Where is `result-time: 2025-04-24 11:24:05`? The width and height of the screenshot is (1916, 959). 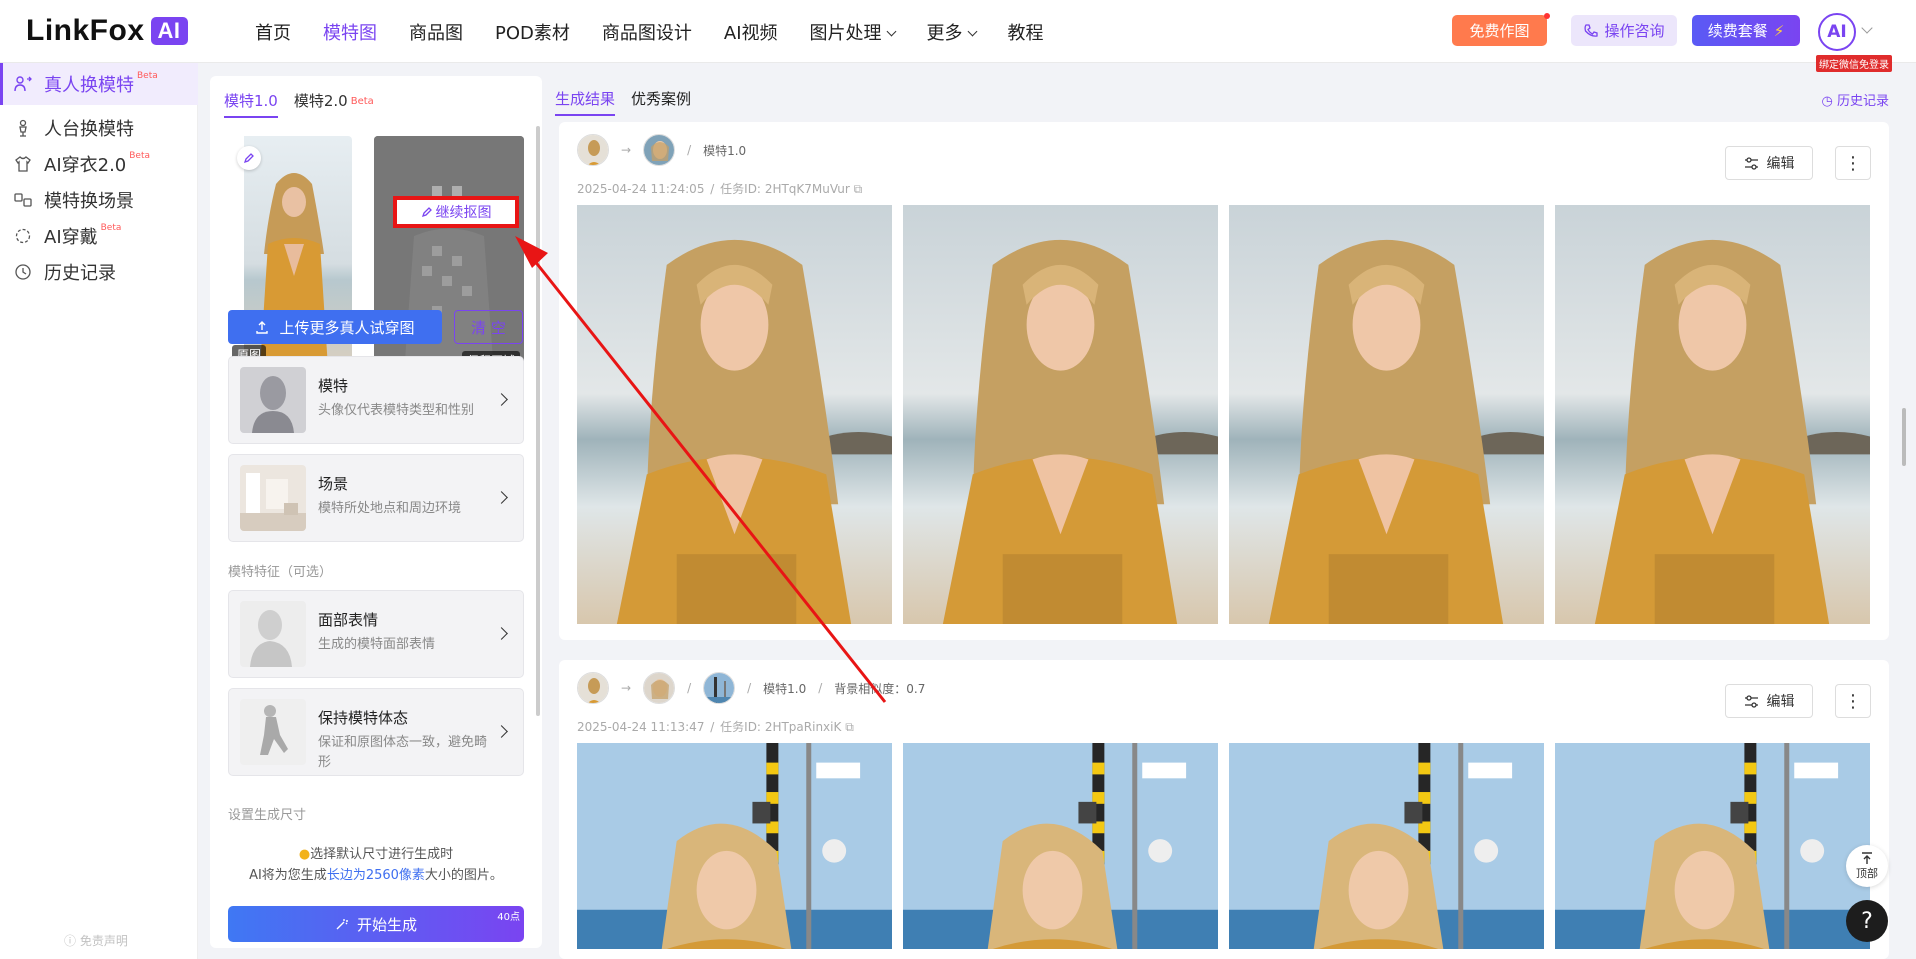 result-time: 2025-04-24 11:24:05 is located at coordinates (641, 189).